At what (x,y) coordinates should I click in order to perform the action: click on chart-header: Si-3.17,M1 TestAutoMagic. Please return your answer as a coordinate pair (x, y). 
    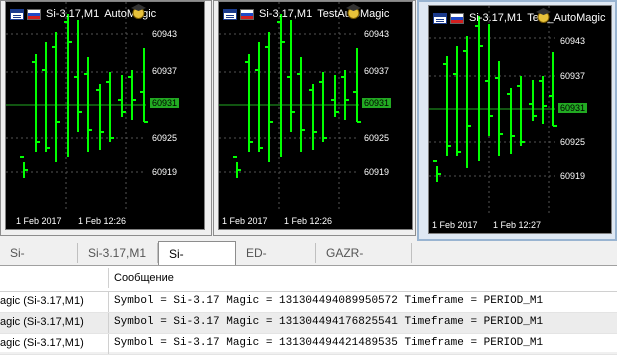
    Looking at the image, I should click on (306, 14).